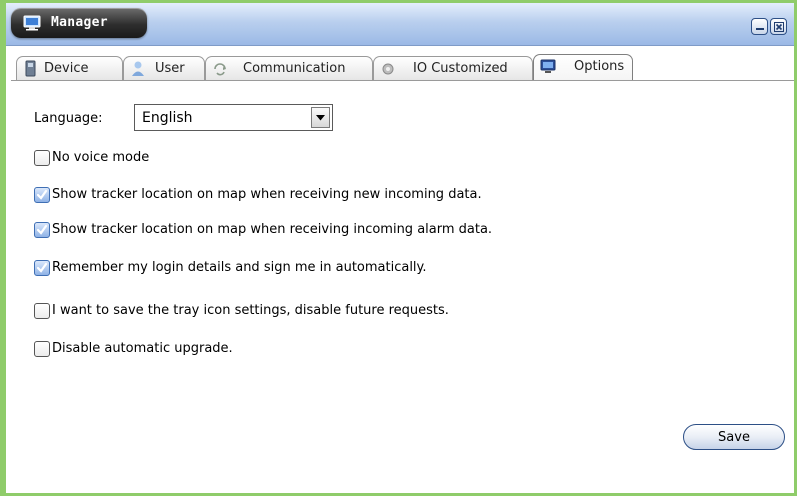  Describe the element at coordinates (320, 117) in the screenshot. I see `dropdown-arrow-icon` at that location.